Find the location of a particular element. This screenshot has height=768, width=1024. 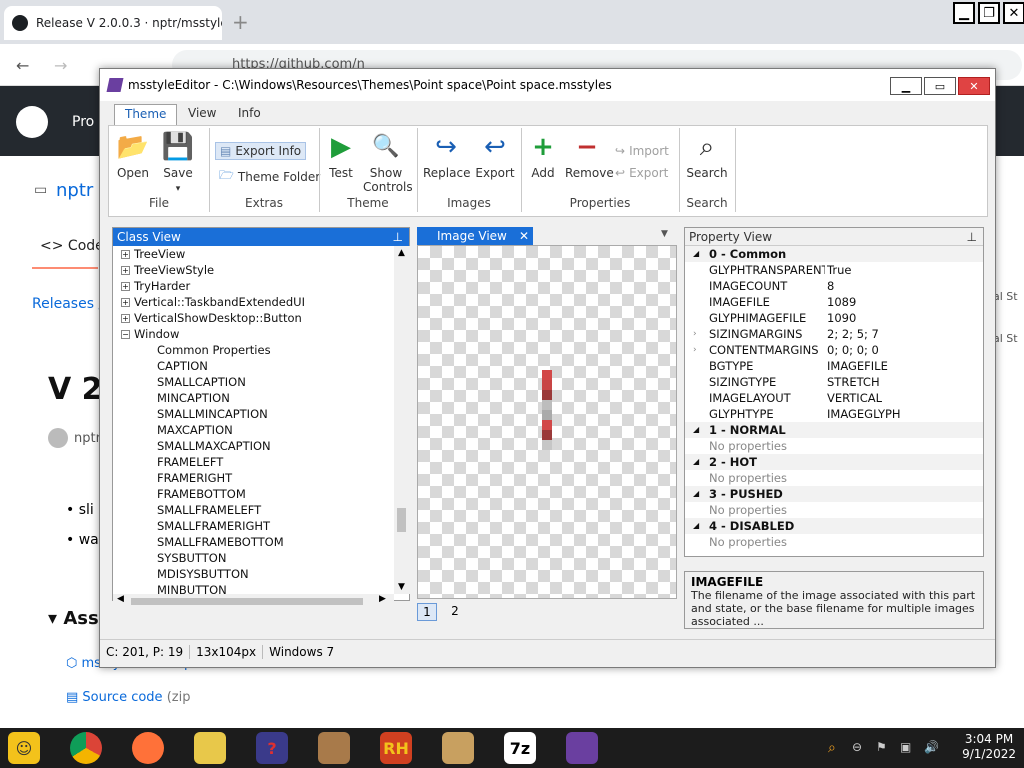

export-info-button: ▤ Export Info is located at coordinates (261, 151).